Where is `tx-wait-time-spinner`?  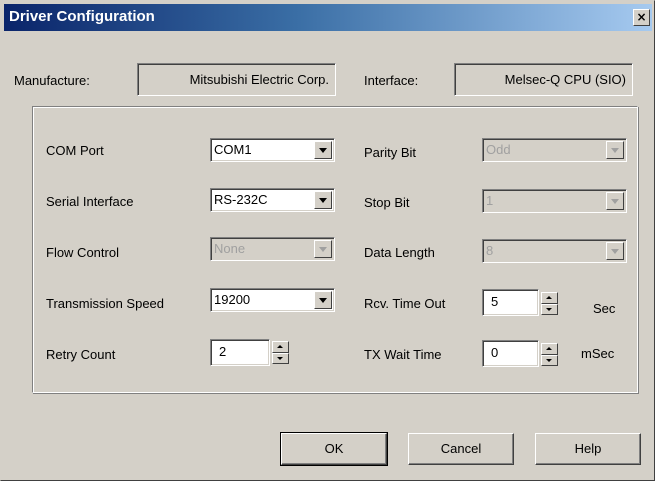 tx-wait-time-spinner is located at coordinates (549, 354).